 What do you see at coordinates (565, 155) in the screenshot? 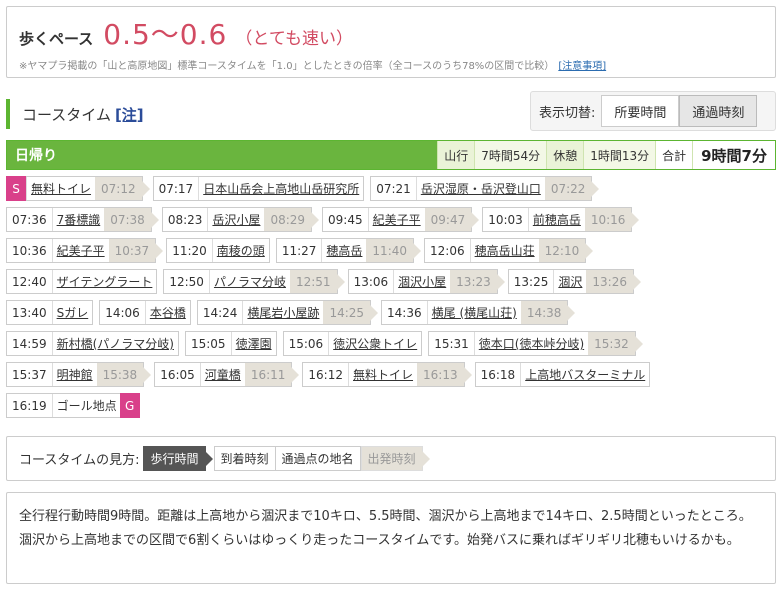
I see `rest-label: 休憩` at bounding box center [565, 155].